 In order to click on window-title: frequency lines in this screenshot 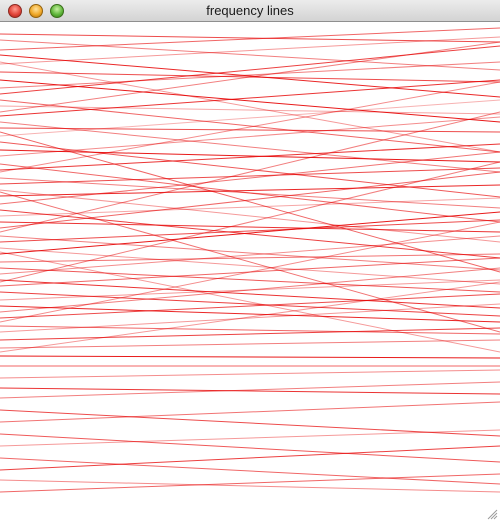, I will do `click(250, 10)`.